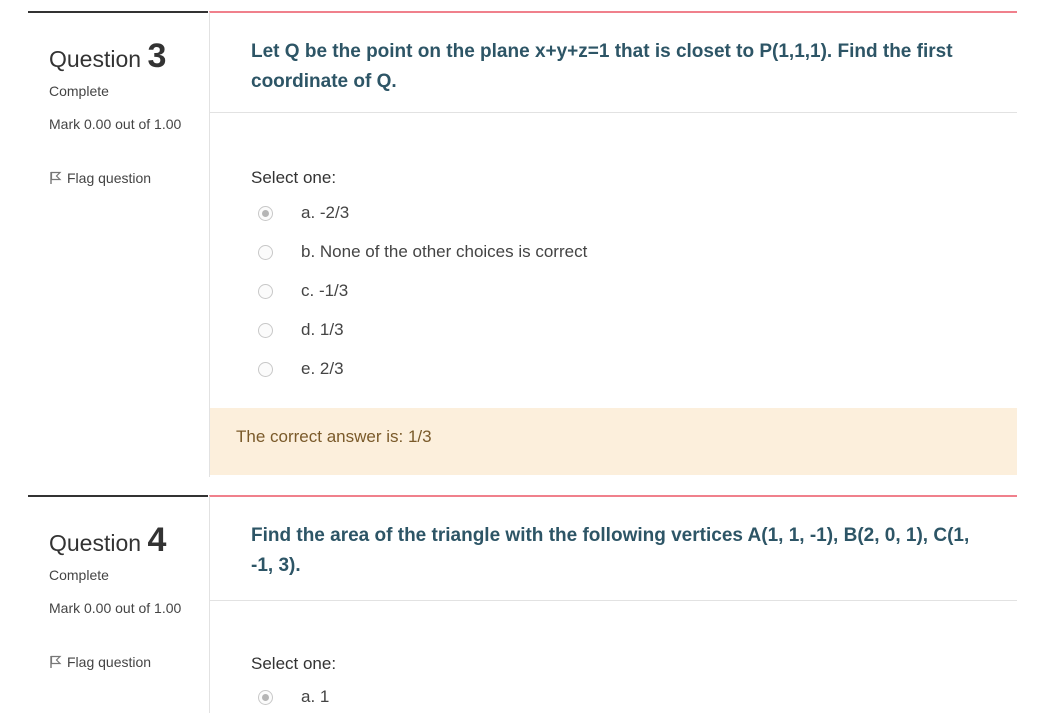 The height and width of the screenshot is (713, 1043). I want to click on question-number: 4, so click(157, 540).